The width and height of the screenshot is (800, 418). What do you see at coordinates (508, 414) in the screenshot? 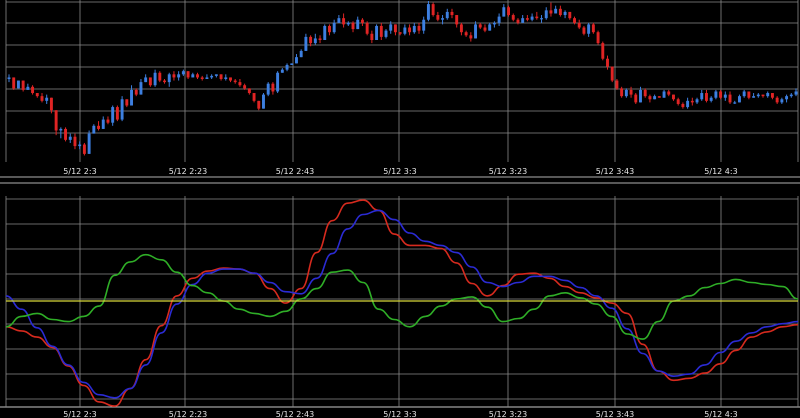
I see `indicator-x-tick-label: 5/12 3:23` at bounding box center [508, 414].